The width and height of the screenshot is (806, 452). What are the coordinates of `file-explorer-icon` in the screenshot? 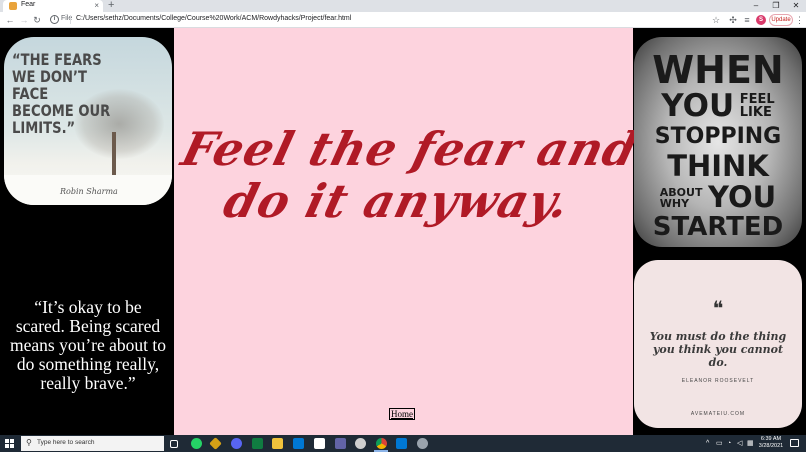 It's located at (277, 443).